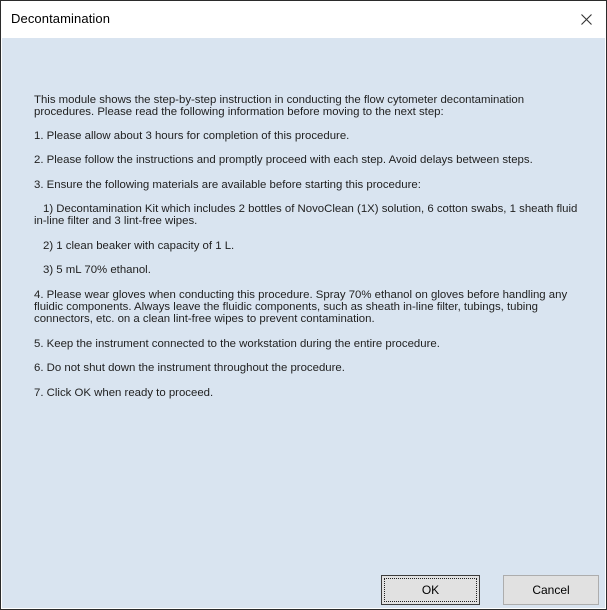  Describe the element at coordinates (551, 590) in the screenshot. I see `cancel-button: Cancel` at that location.